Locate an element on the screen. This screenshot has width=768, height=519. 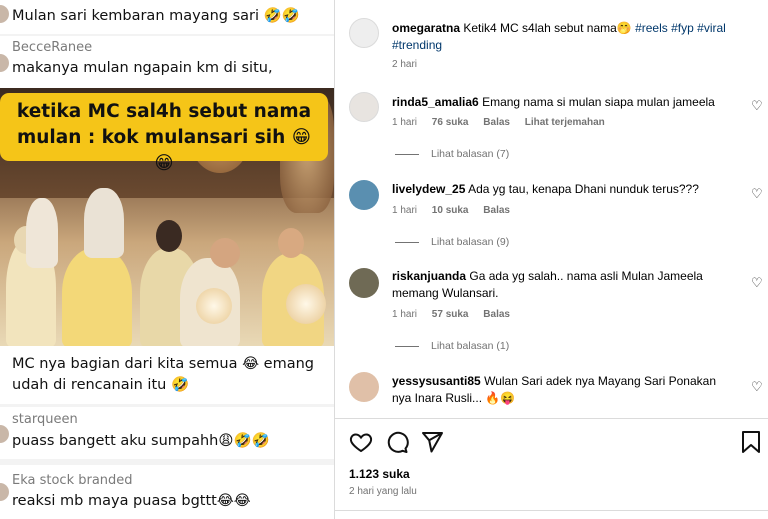
comment-text: makanya mulan ngapain km di situ, is located at coordinates (142, 68).